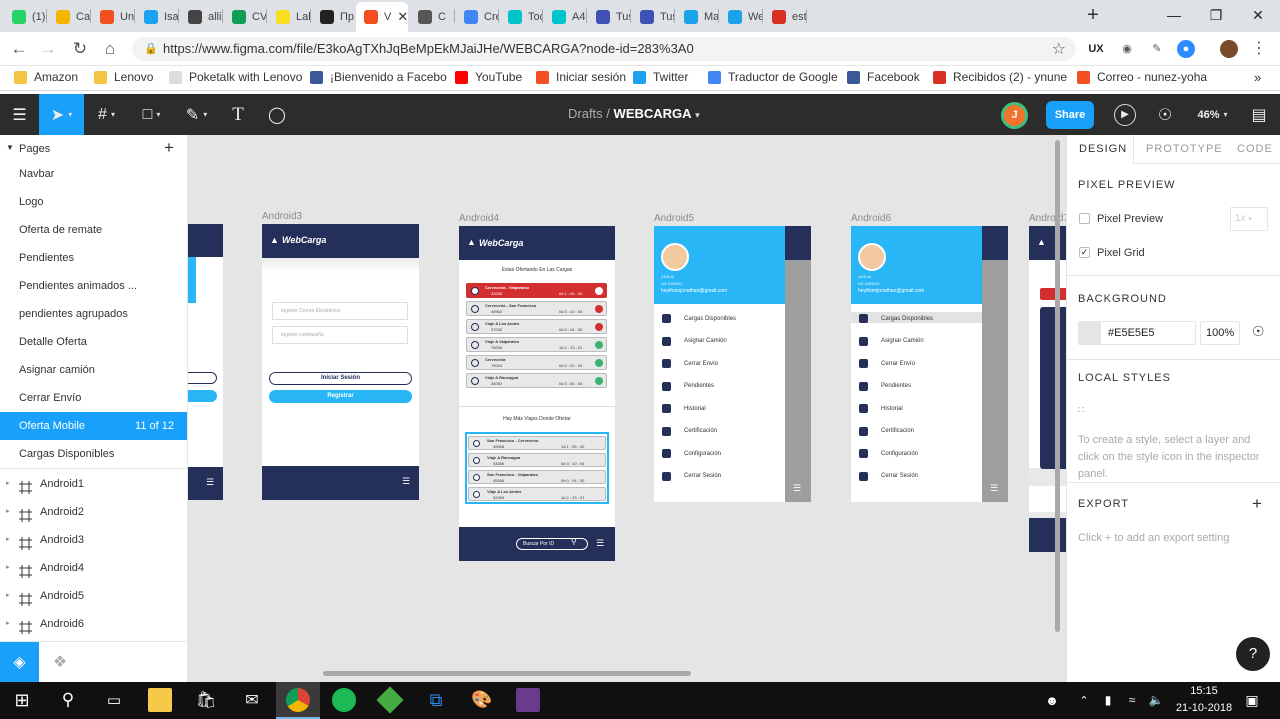 Image resolution: width=1280 pixels, height=719 pixels. Describe the element at coordinates (436, 700) in the screenshot. I see `vscode-icon: ⧉` at that location.